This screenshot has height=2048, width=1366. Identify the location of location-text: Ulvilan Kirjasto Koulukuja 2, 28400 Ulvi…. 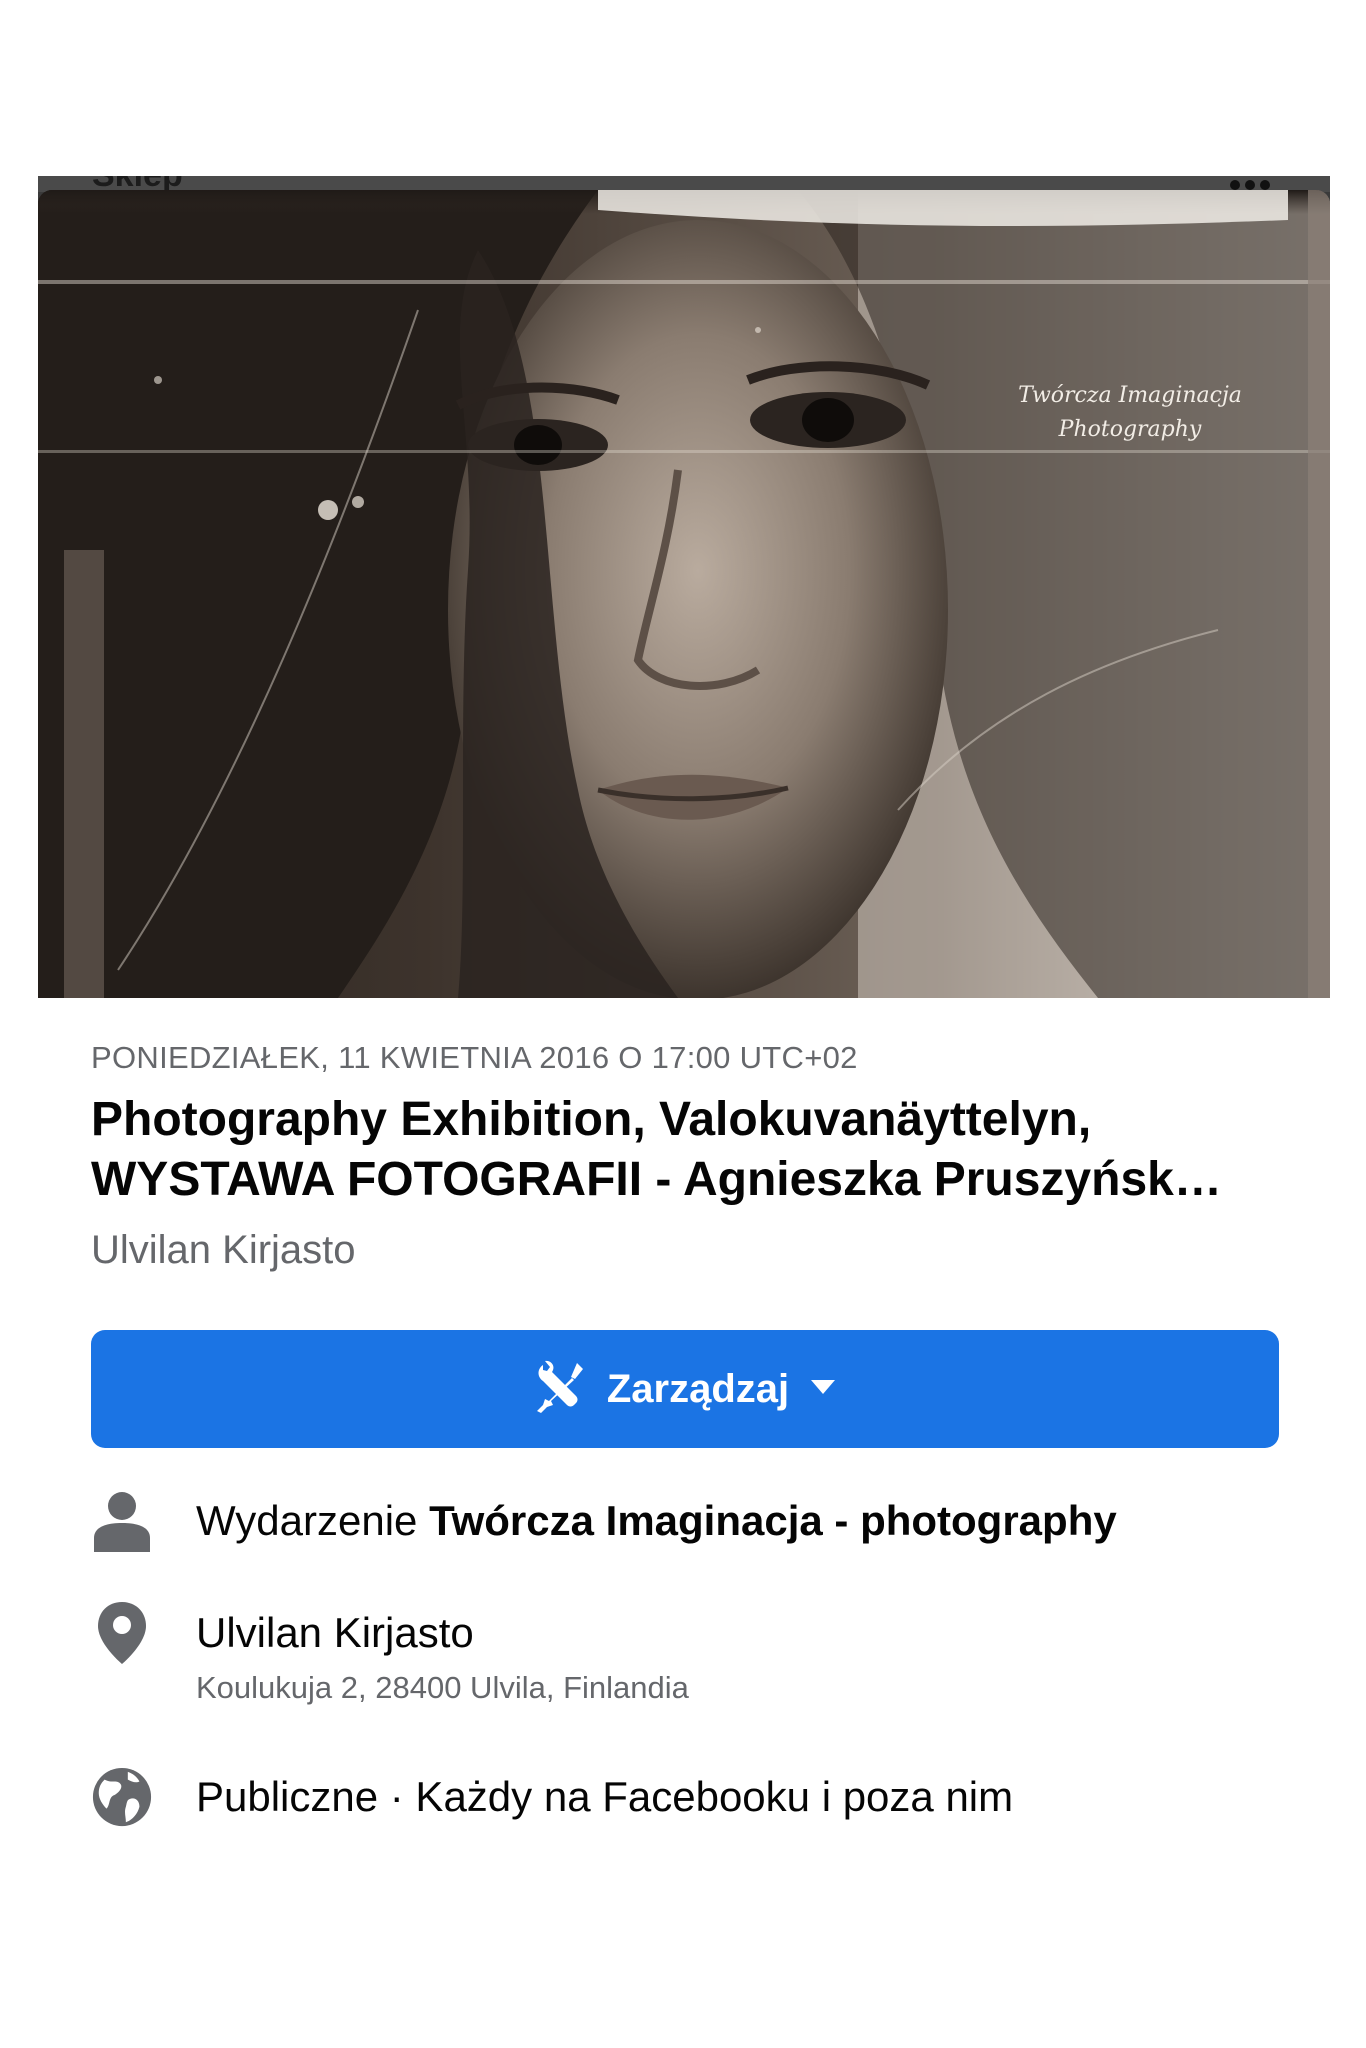
(442, 1655).